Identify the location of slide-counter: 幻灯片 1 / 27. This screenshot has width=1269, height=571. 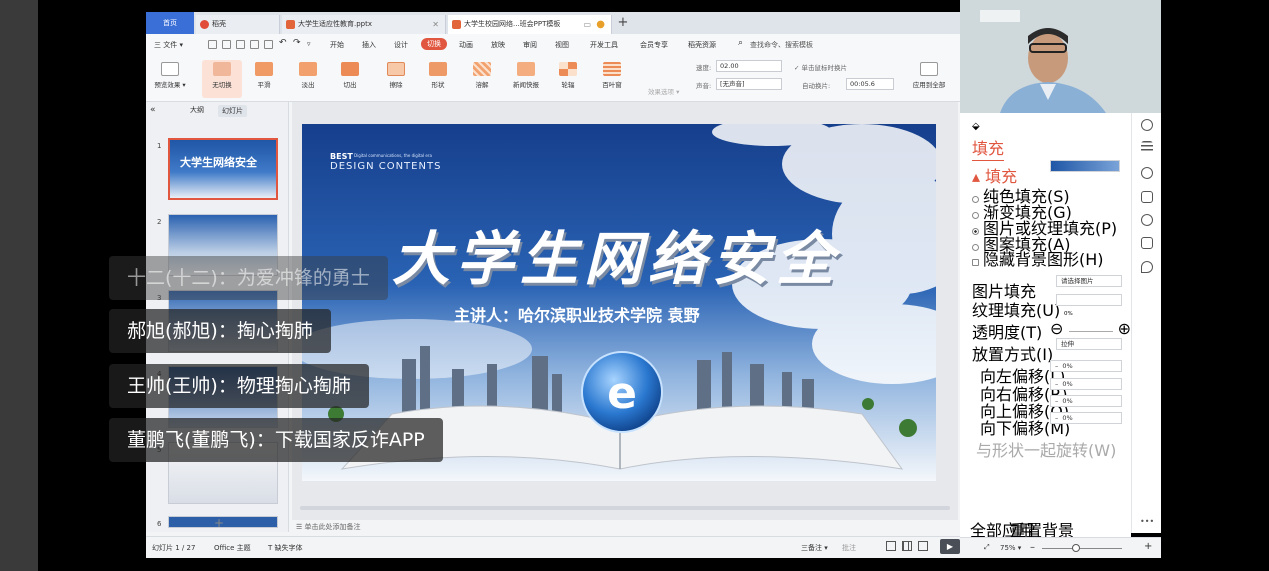
(174, 548).